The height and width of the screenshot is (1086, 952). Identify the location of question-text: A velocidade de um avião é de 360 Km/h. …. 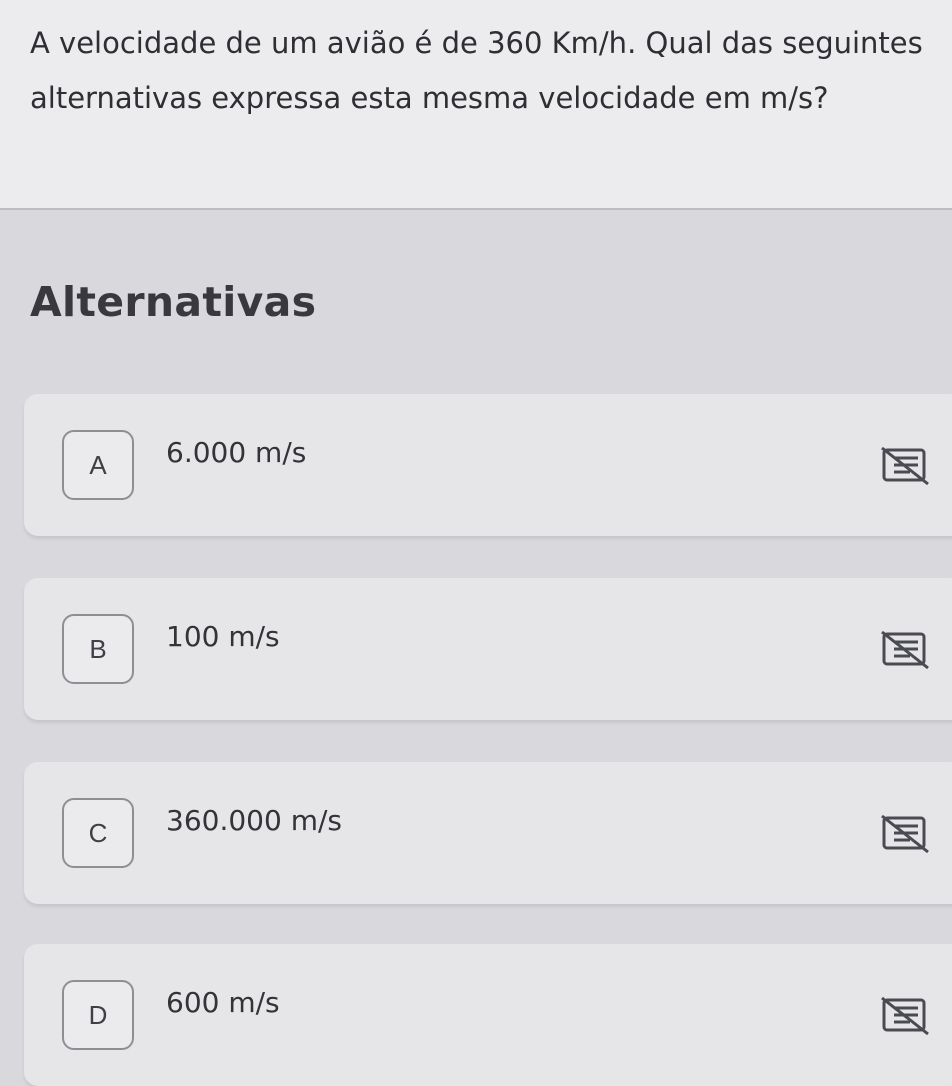
(476, 70).